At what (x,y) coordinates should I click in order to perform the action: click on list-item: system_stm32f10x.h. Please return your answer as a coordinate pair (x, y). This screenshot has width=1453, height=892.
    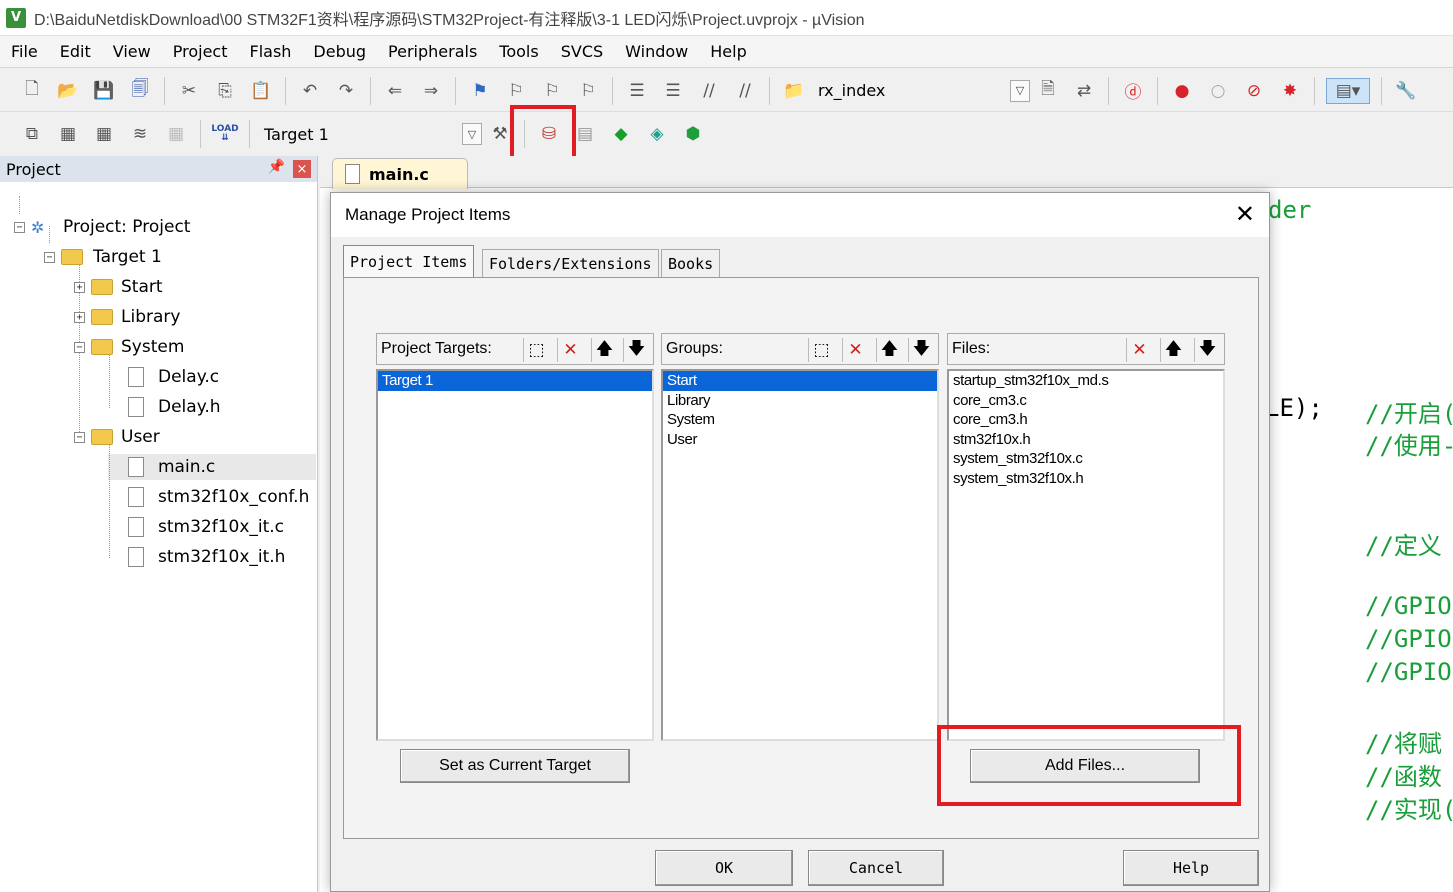
    Looking at the image, I should click on (1086, 479).